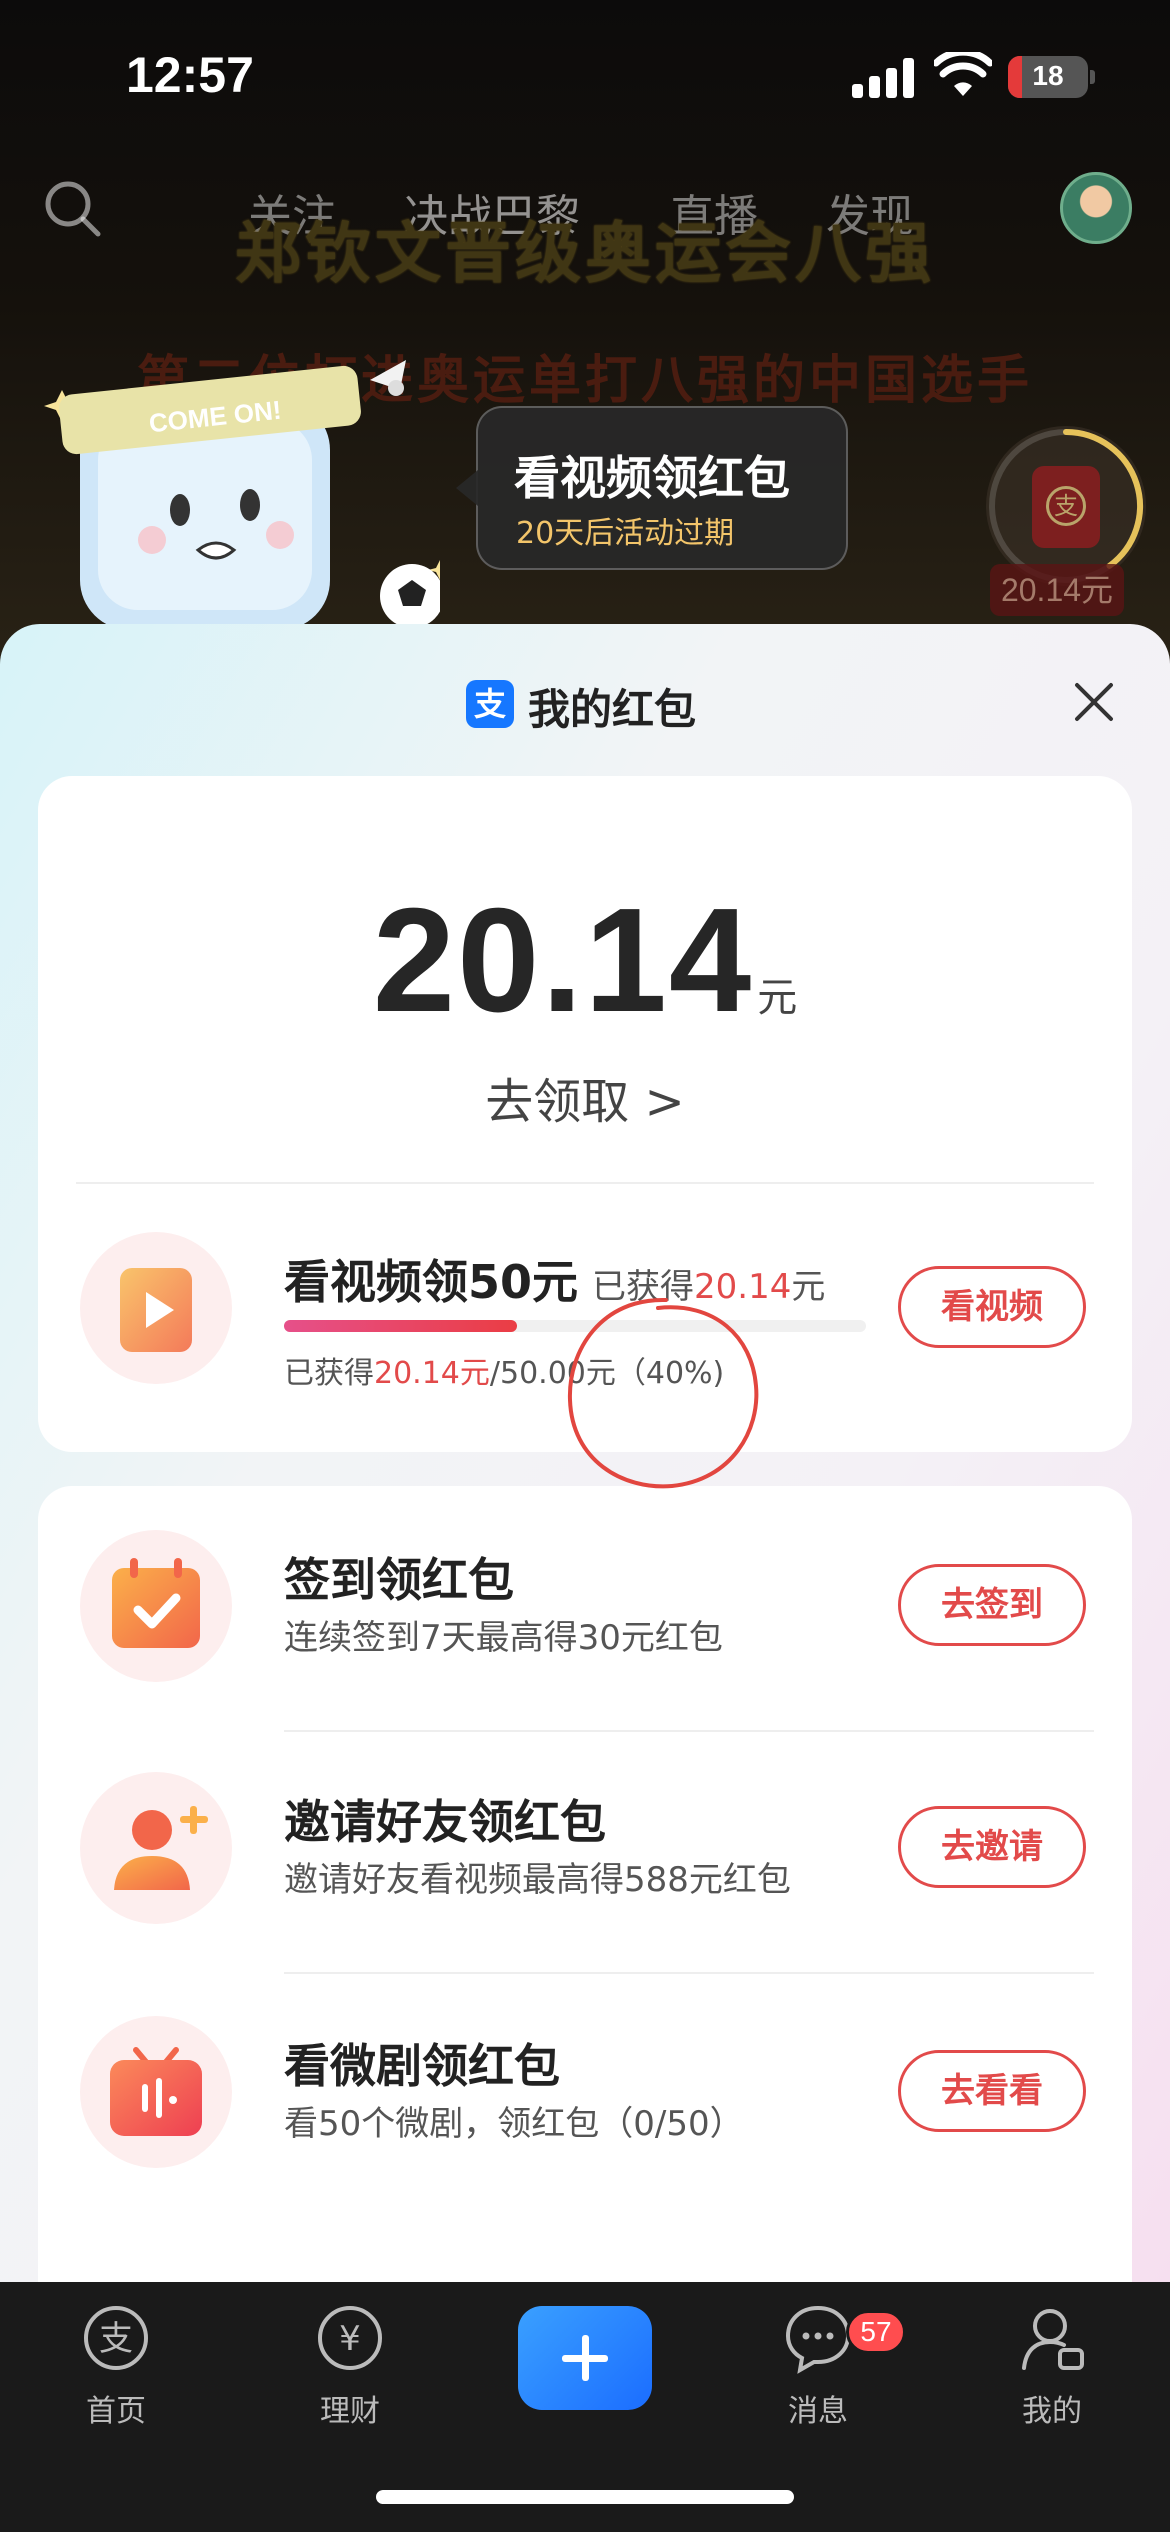 The image size is (1170, 2532). What do you see at coordinates (329, 1373) in the screenshot?
I see `progress-prefix: 已获得` at bounding box center [329, 1373].